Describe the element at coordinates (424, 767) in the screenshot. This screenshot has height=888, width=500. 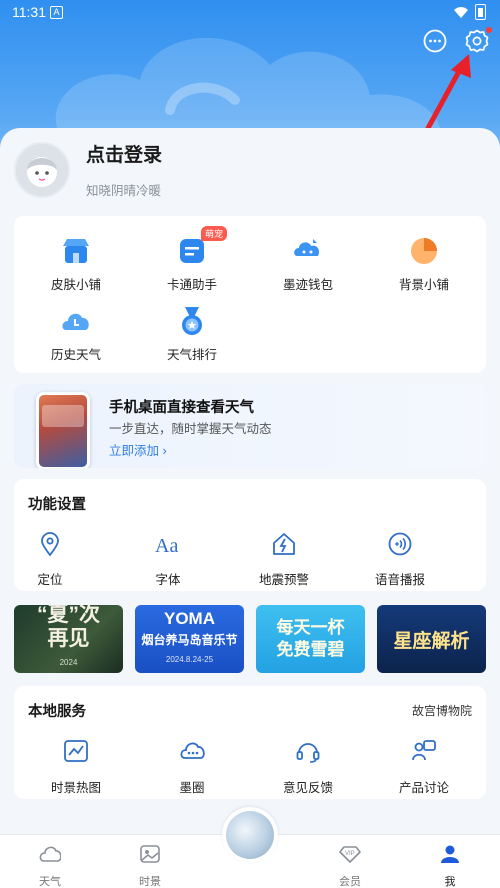
I see `local-product-discussion: 产品讨论` at that location.